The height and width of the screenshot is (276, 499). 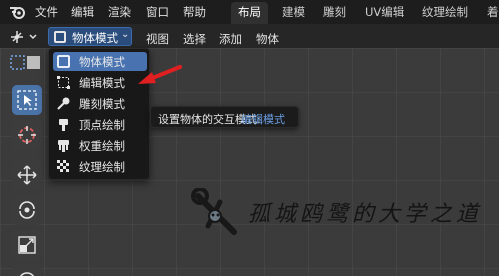 I want to click on weight-paint-icon, so click(x=63, y=146).